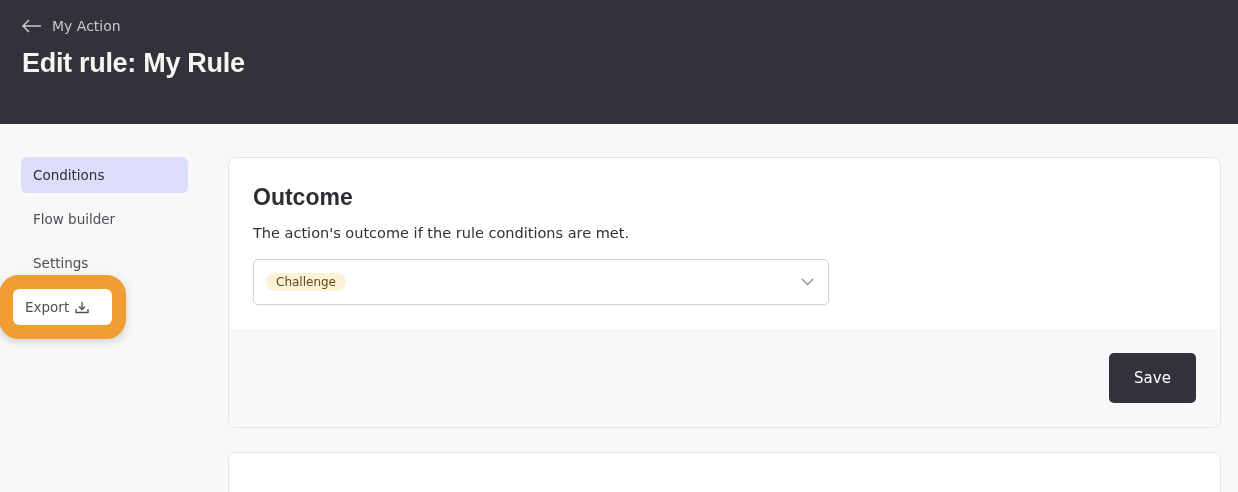 This screenshot has width=1238, height=492. I want to click on outcome-tag: Challenge, so click(306, 282).